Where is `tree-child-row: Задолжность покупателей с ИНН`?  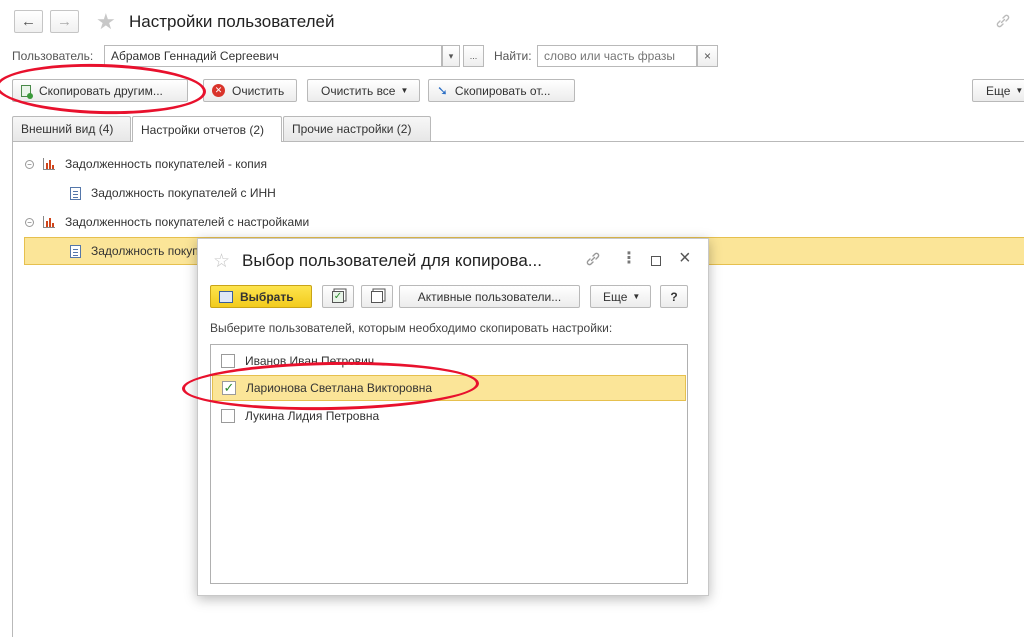 tree-child-row: Задолжность покупателей с ИНН is located at coordinates (173, 193).